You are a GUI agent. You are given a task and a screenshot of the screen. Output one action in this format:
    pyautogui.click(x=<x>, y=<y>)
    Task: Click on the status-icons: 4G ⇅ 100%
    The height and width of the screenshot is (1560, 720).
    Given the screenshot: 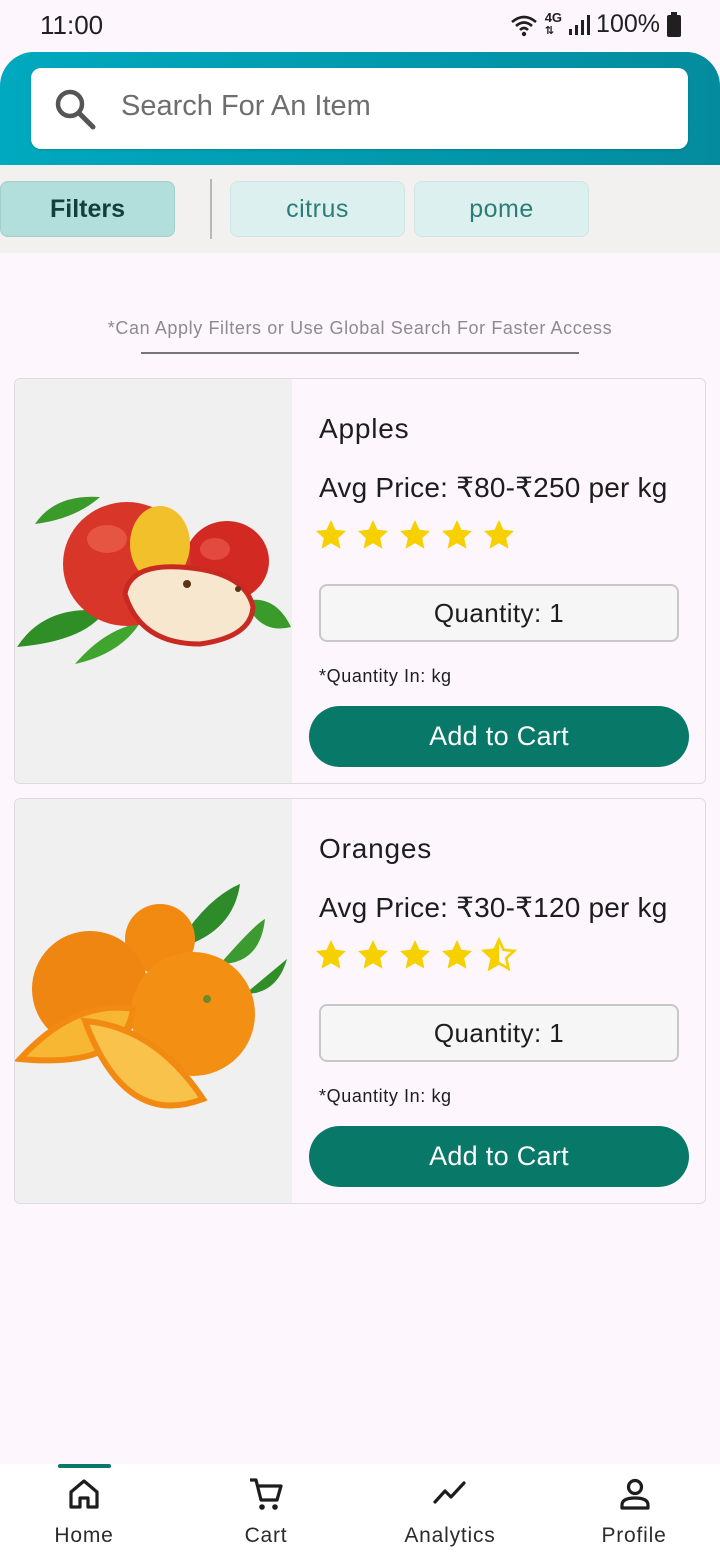 What is the action you would take?
    pyautogui.click(x=595, y=24)
    